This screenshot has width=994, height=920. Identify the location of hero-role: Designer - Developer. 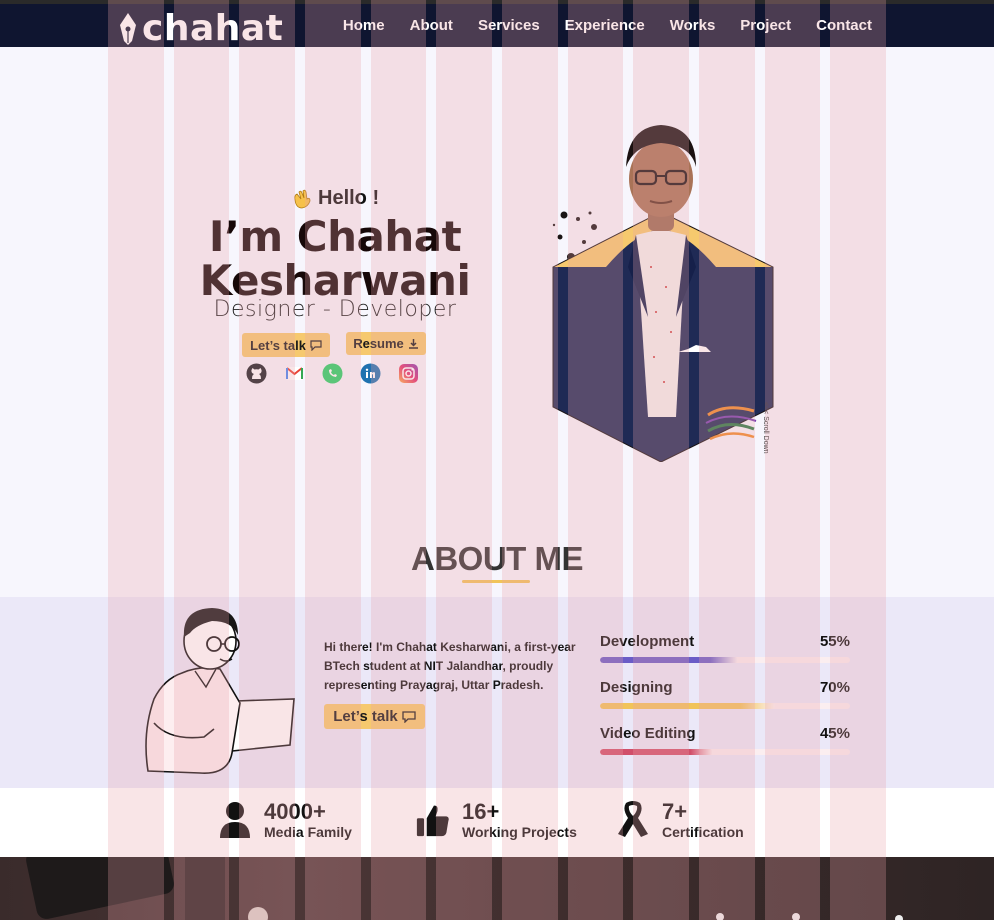
(335, 309).